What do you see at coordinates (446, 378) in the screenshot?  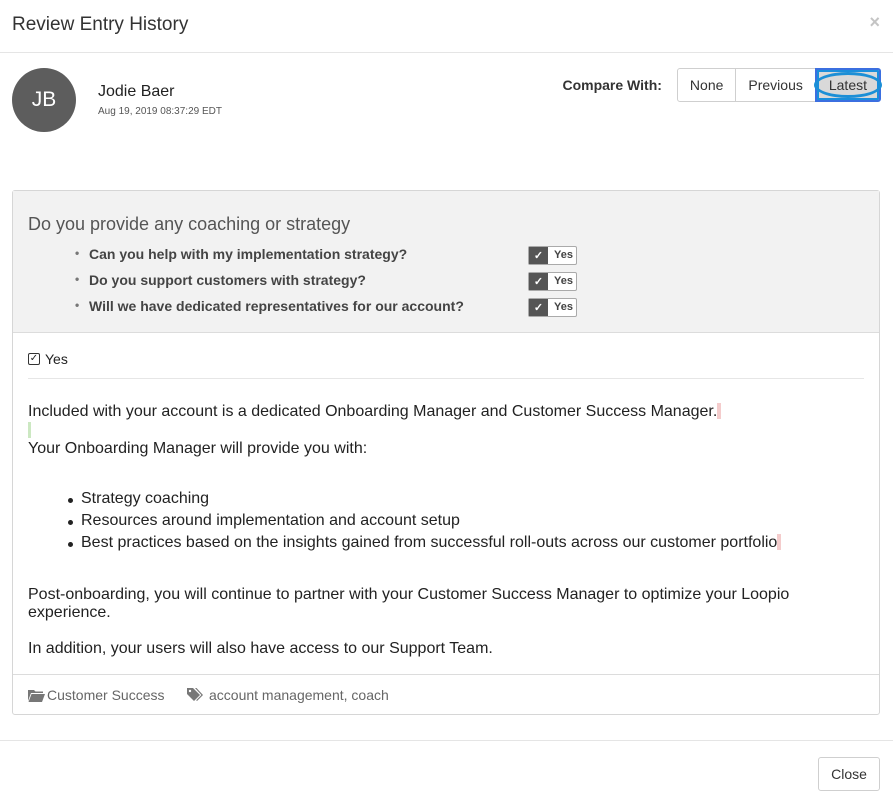 I see `divider` at bounding box center [446, 378].